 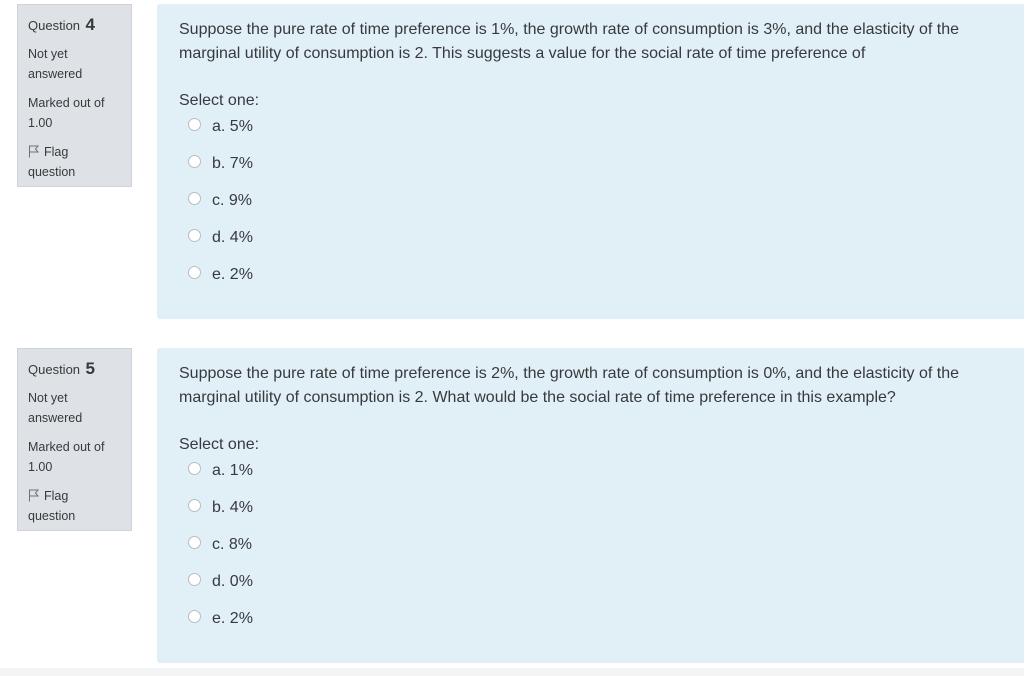 I want to click on answer-option-a: a. 5%, so click(x=601, y=135).